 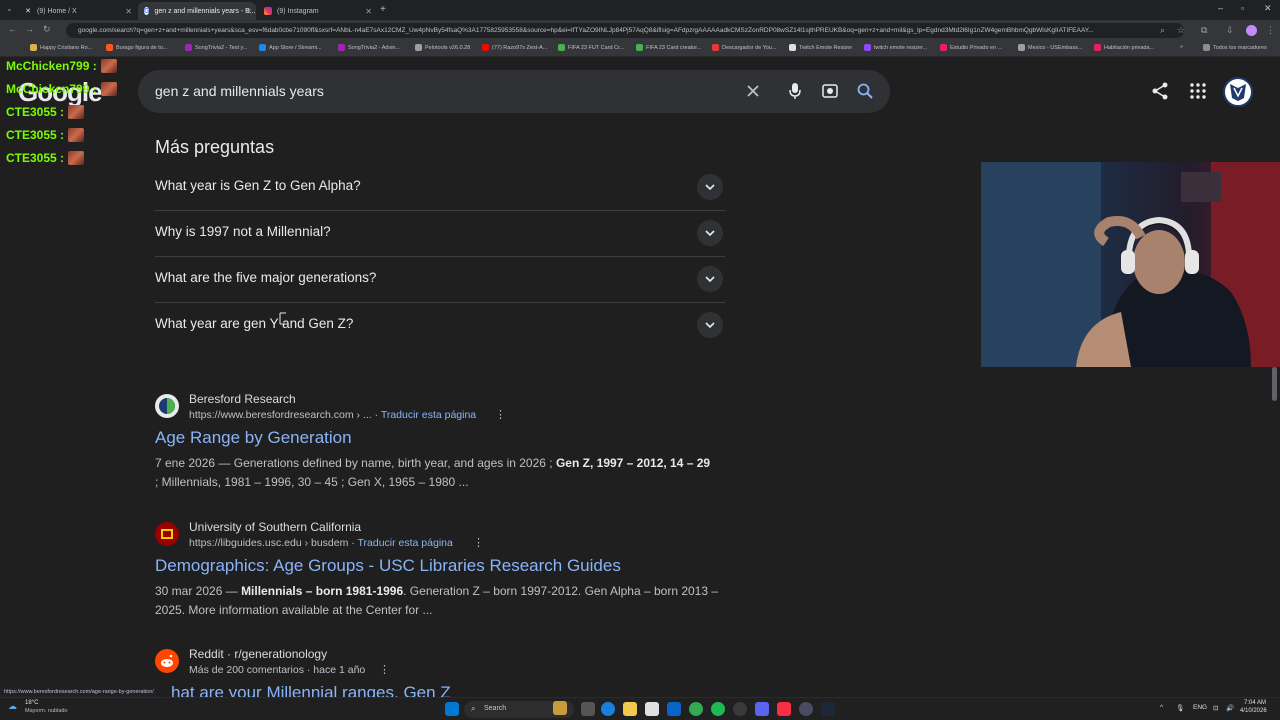 What do you see at coordinates (29, 29) in the screenshot?
I see `forward-button: →` at bounding box center [29, 29].